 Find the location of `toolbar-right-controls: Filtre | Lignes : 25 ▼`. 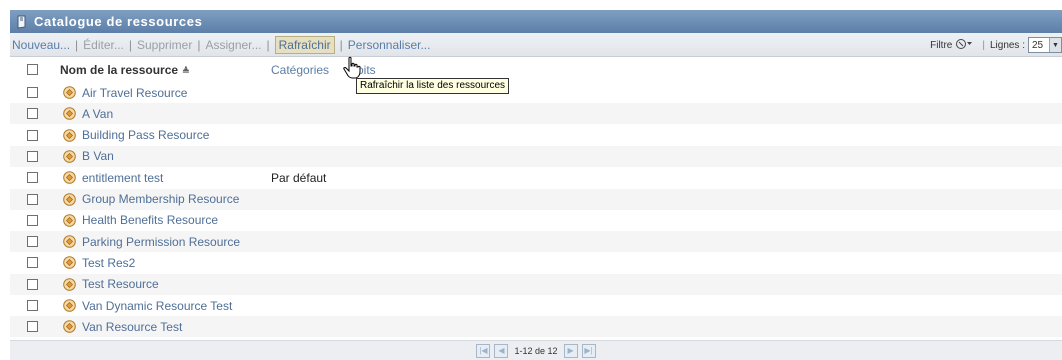

toolbar-right-controls: Filtre | Lignes : 25 ▼ is located at coordinates (996, 45).